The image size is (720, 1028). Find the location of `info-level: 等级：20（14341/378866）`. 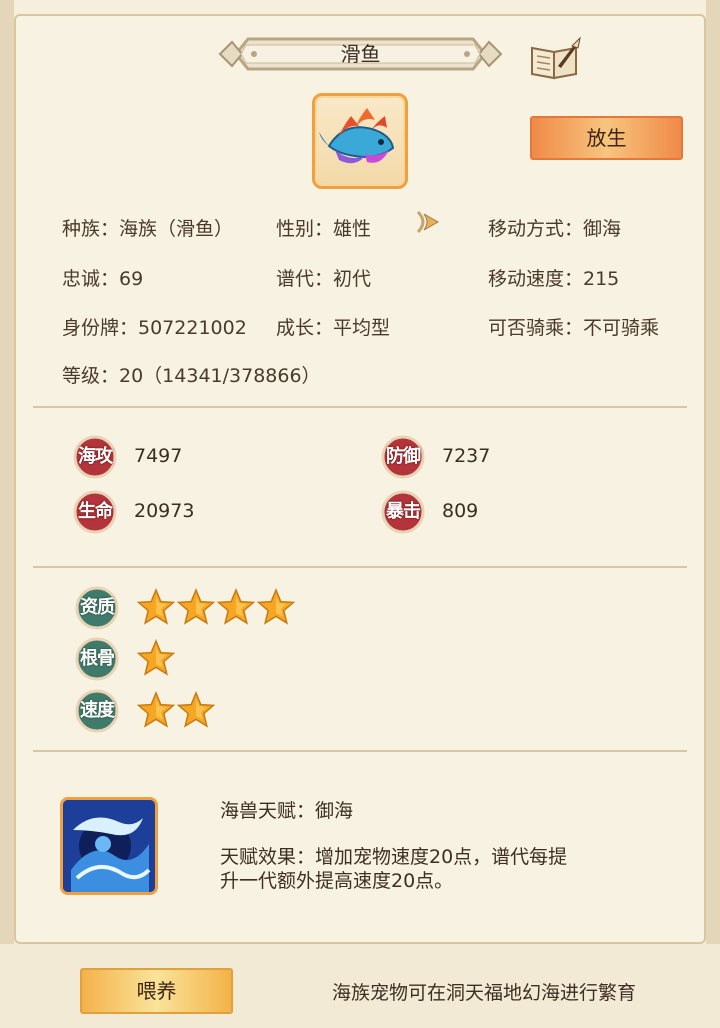

info-level: 等级：20（14341/378866） is located at coordinates (191, 376).